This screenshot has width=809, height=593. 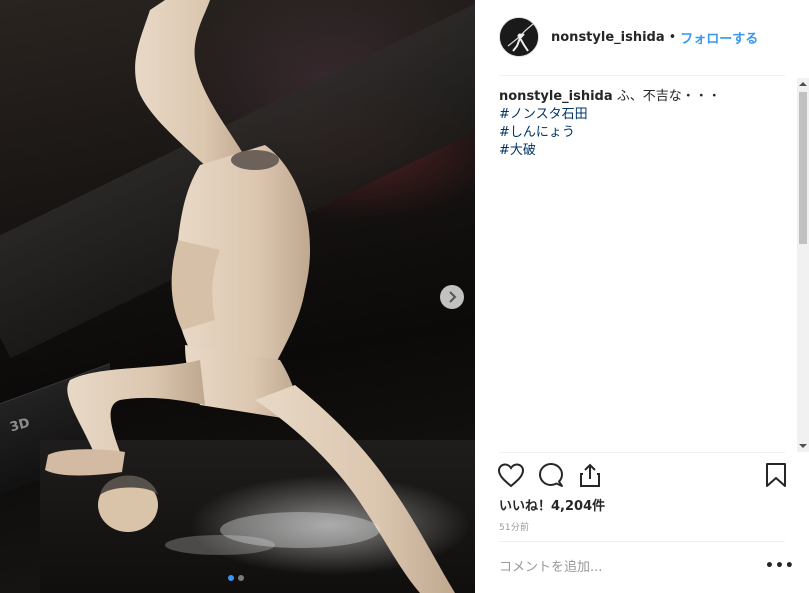 I want to click on like-button, so click(x=511, y=477).